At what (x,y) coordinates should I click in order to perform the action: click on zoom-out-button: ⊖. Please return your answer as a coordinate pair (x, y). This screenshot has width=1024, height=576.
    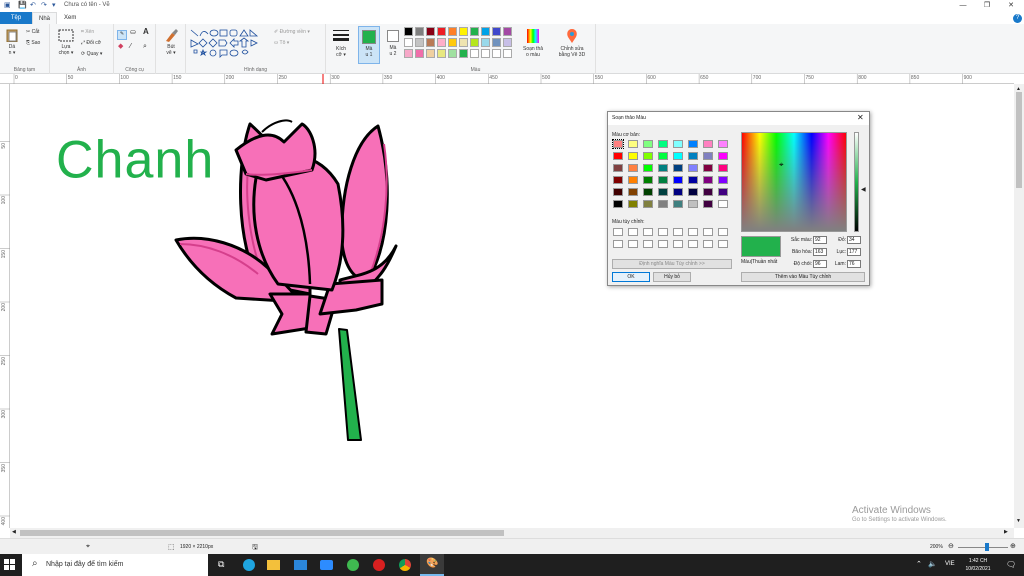
    Looking at the image, I should click on (951, 546).